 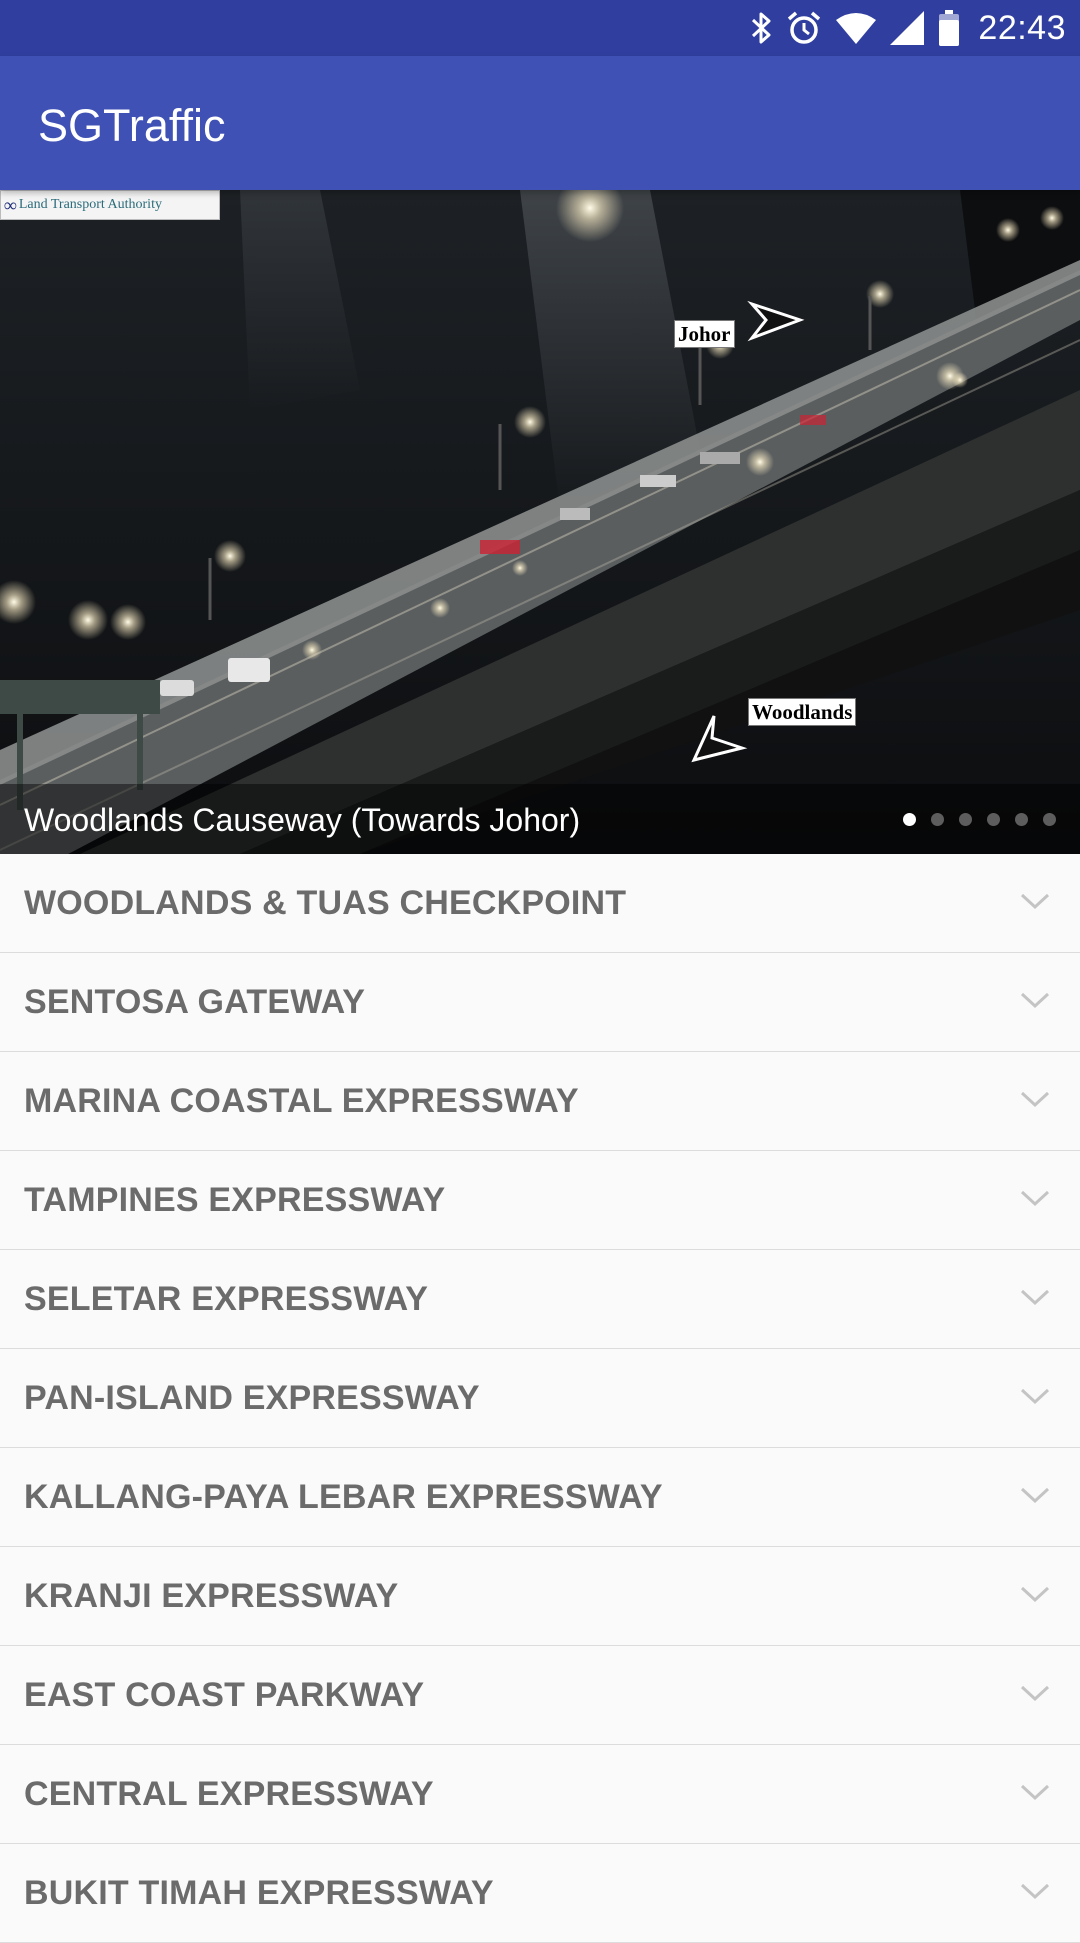 I want to click on list-item-woodlands-tuas-checkpoint: WOODLANDS & TUAS CHECKPOINT, so click(x=540, y=903).